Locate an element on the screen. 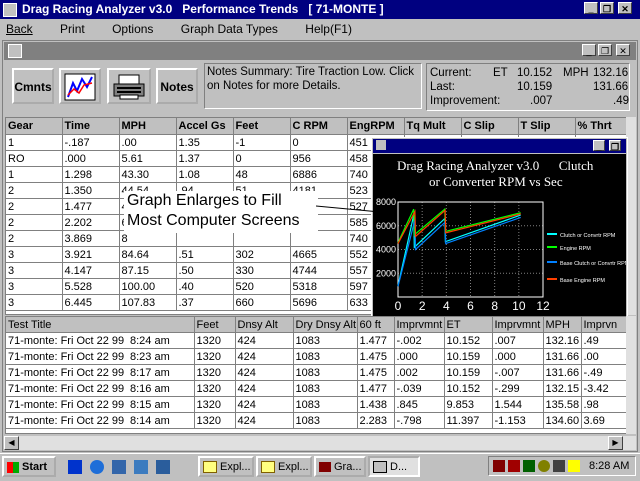 The width and height of the screenshot is (640, 481). tests-col-header: MPH is located at coordinates (562, 325).